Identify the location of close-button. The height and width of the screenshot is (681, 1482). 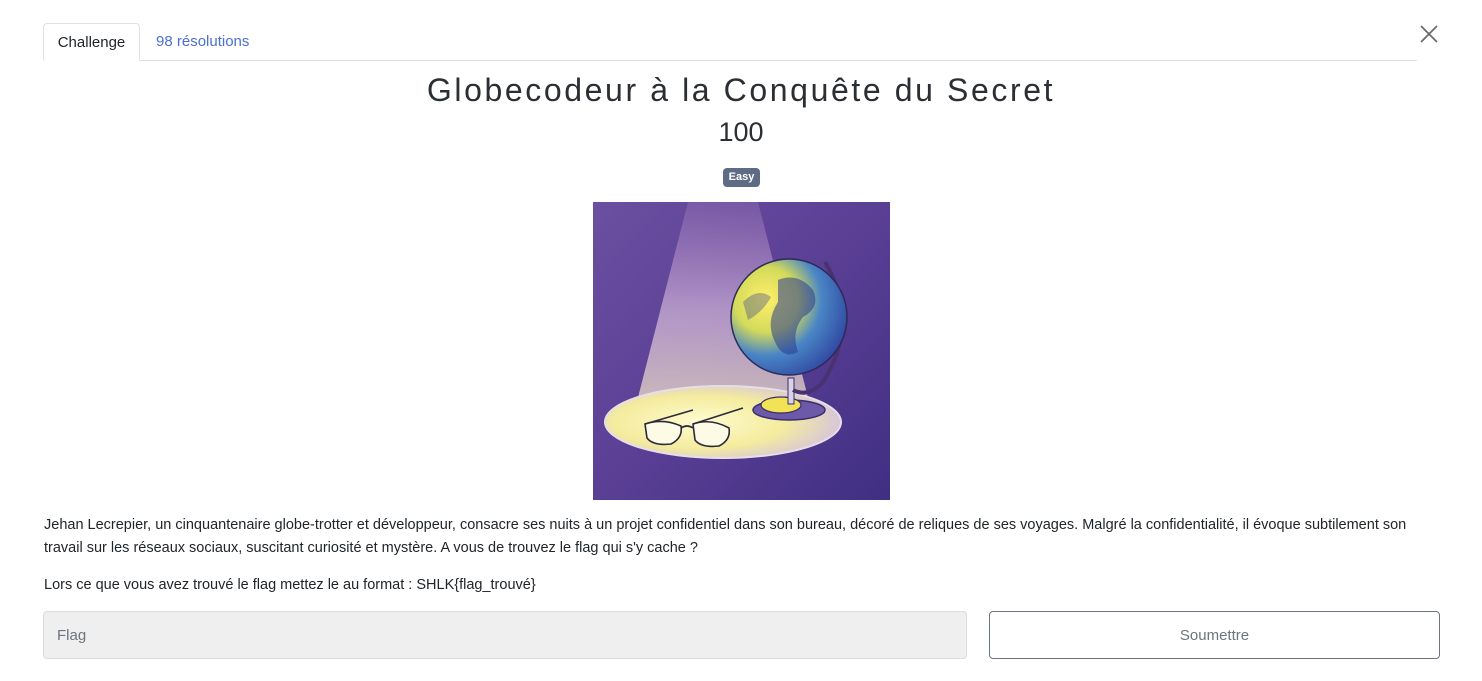
(1429, 34).